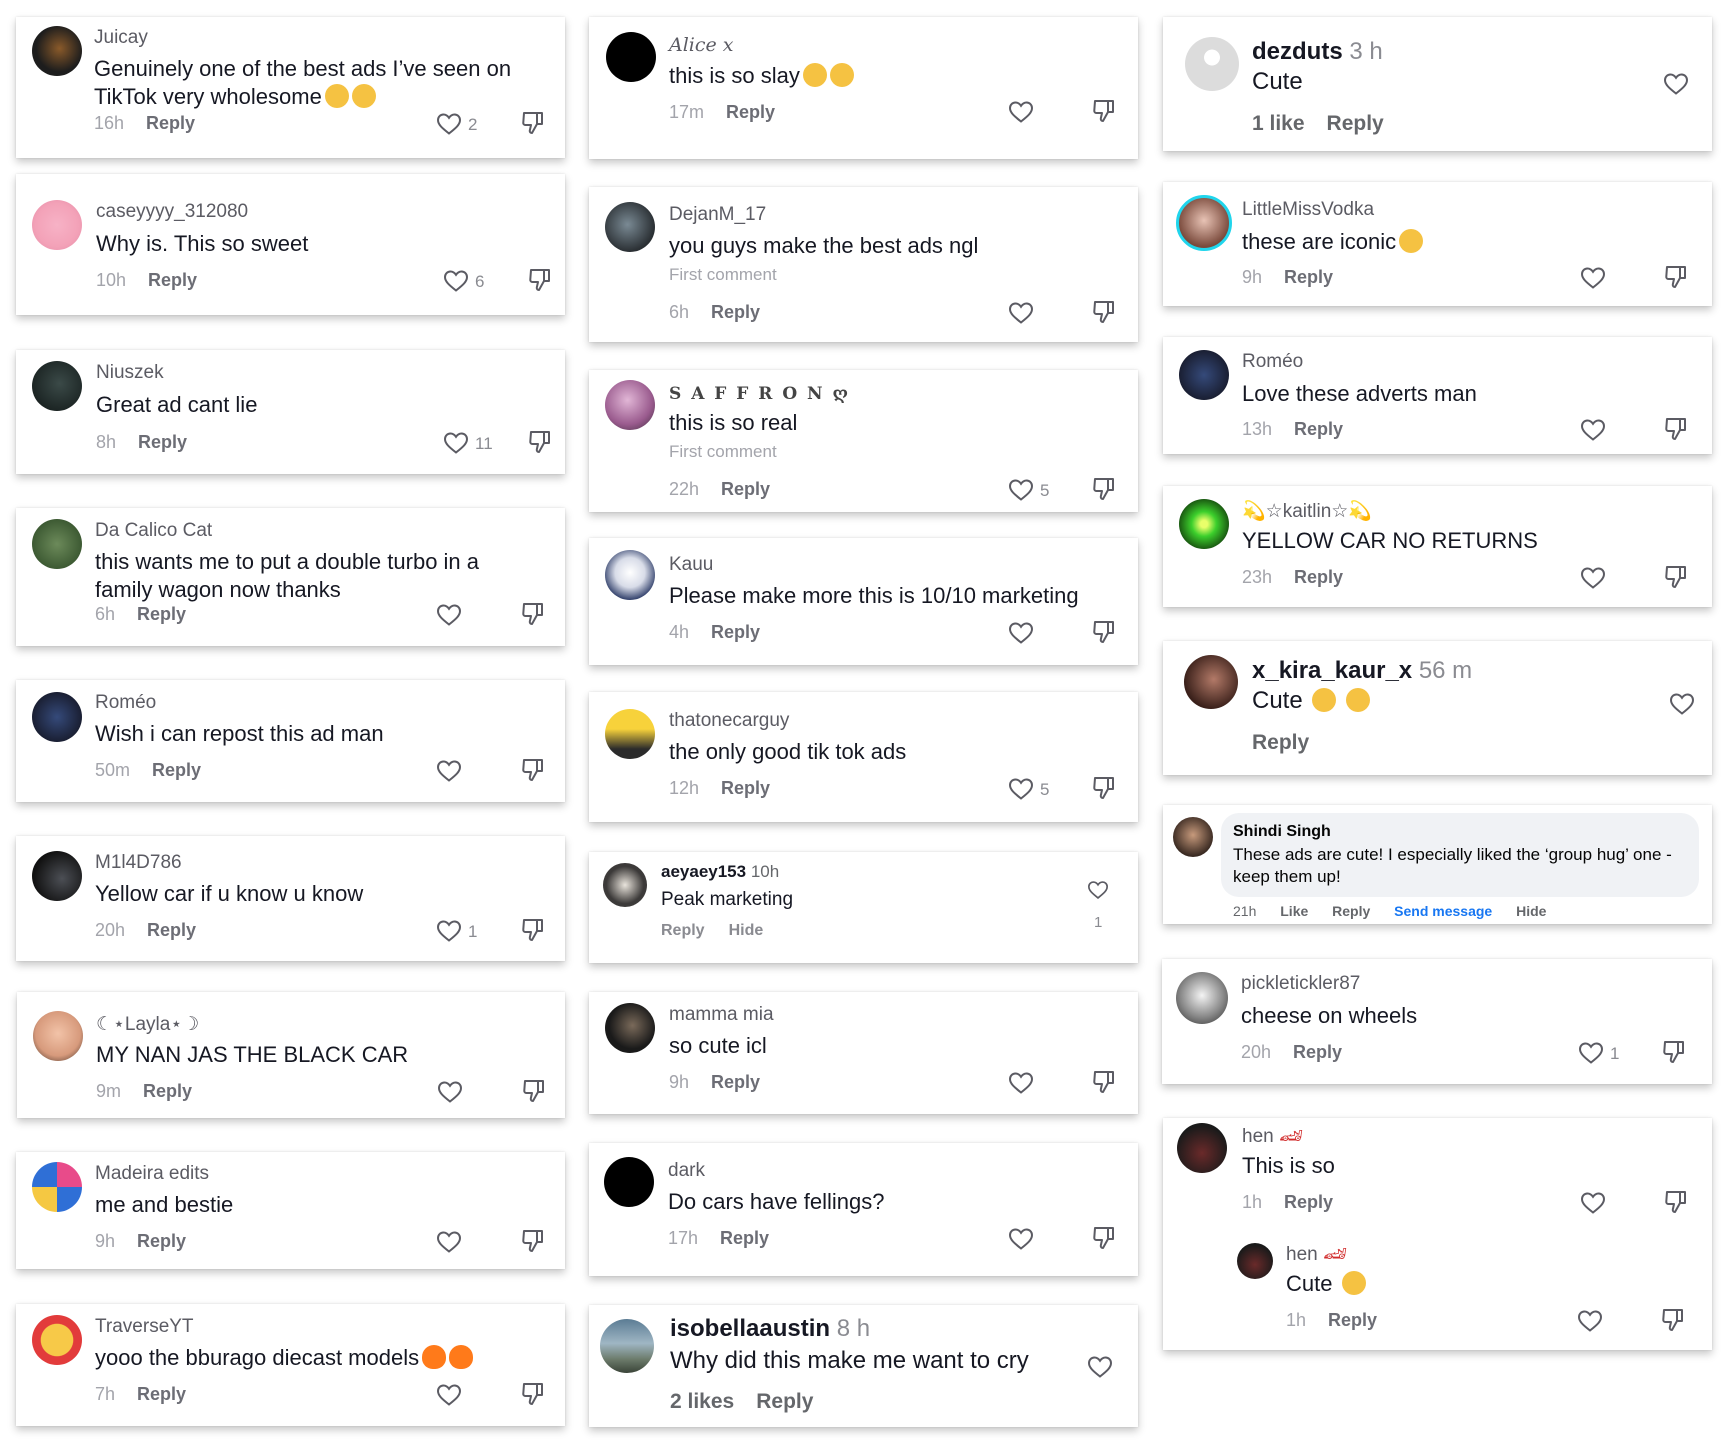 This screenshot has height=1448, width=1728. Describe the element at coordinates (1300, 984) in the screenshot. I see `username: pickletickler87` at that location.